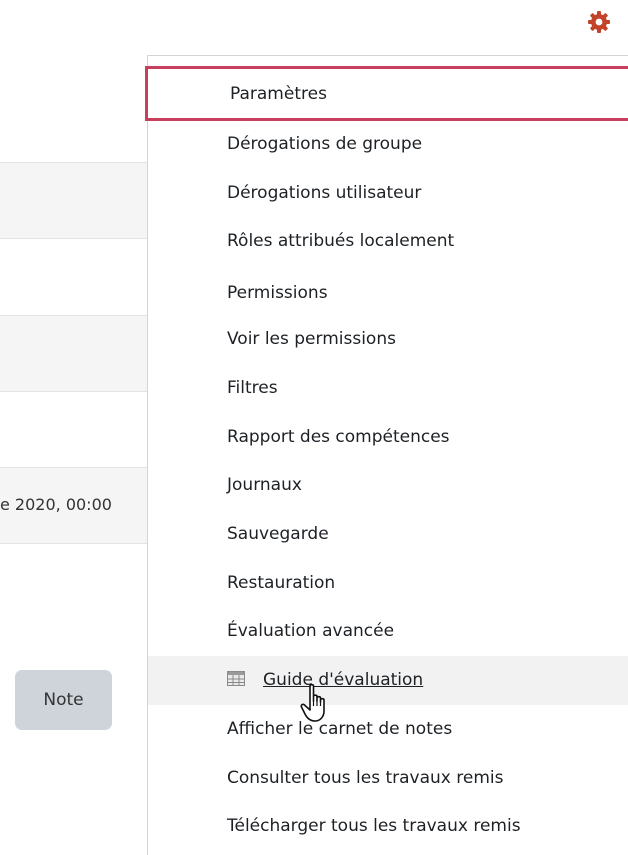 This screenshot has height=855, width=628. What do you see at coordinates (388, 729) in the screenshot?
I see `menu-item-carnet-notes: Afficher le carnet de notes` at bounding box center [388, 729].